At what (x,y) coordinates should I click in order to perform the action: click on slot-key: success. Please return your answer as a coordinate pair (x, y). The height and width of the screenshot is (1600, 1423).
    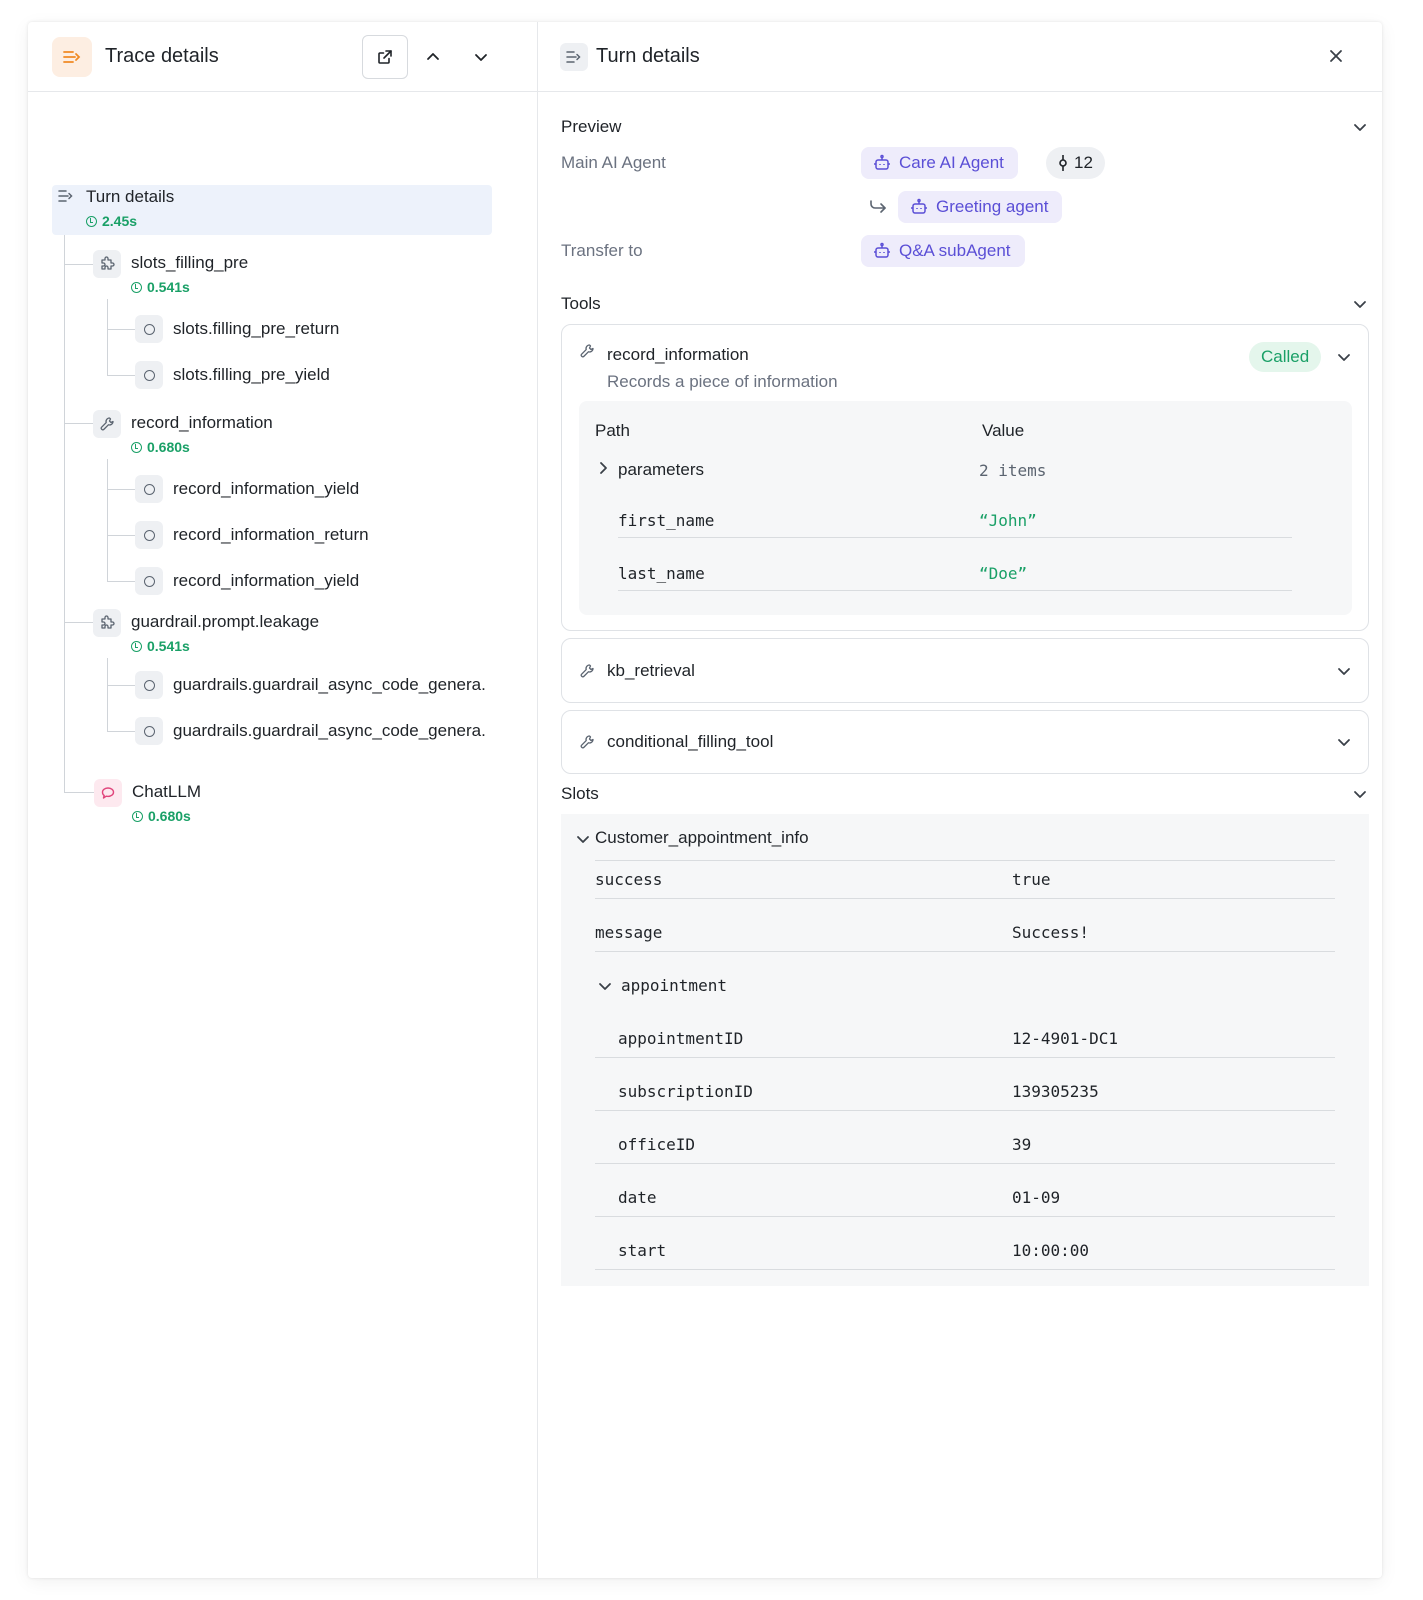
    Looking at the image, I should click on (629, 879).